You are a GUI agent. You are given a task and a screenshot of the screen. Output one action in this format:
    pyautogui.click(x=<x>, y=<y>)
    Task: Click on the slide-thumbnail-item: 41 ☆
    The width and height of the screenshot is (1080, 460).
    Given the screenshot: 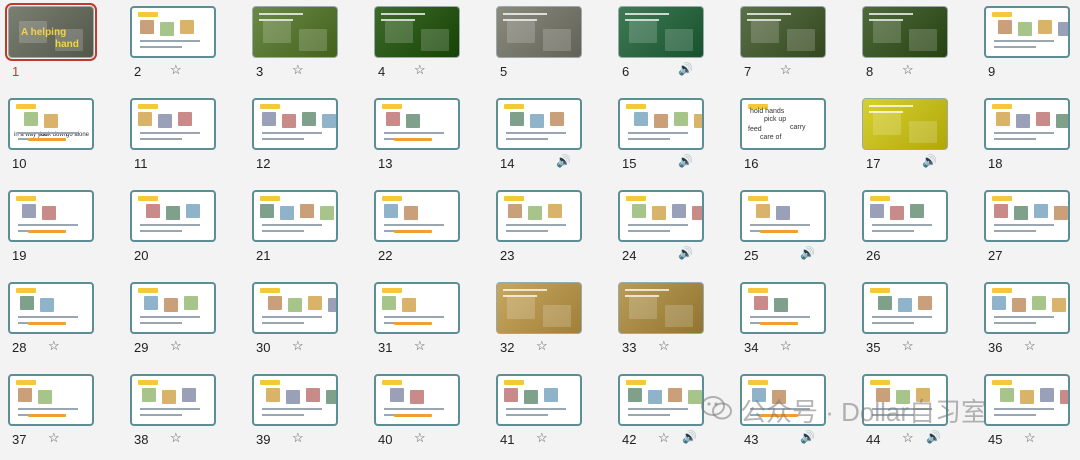 What is the action you would take?
    pyautogui.click(x=549, y=415)
    